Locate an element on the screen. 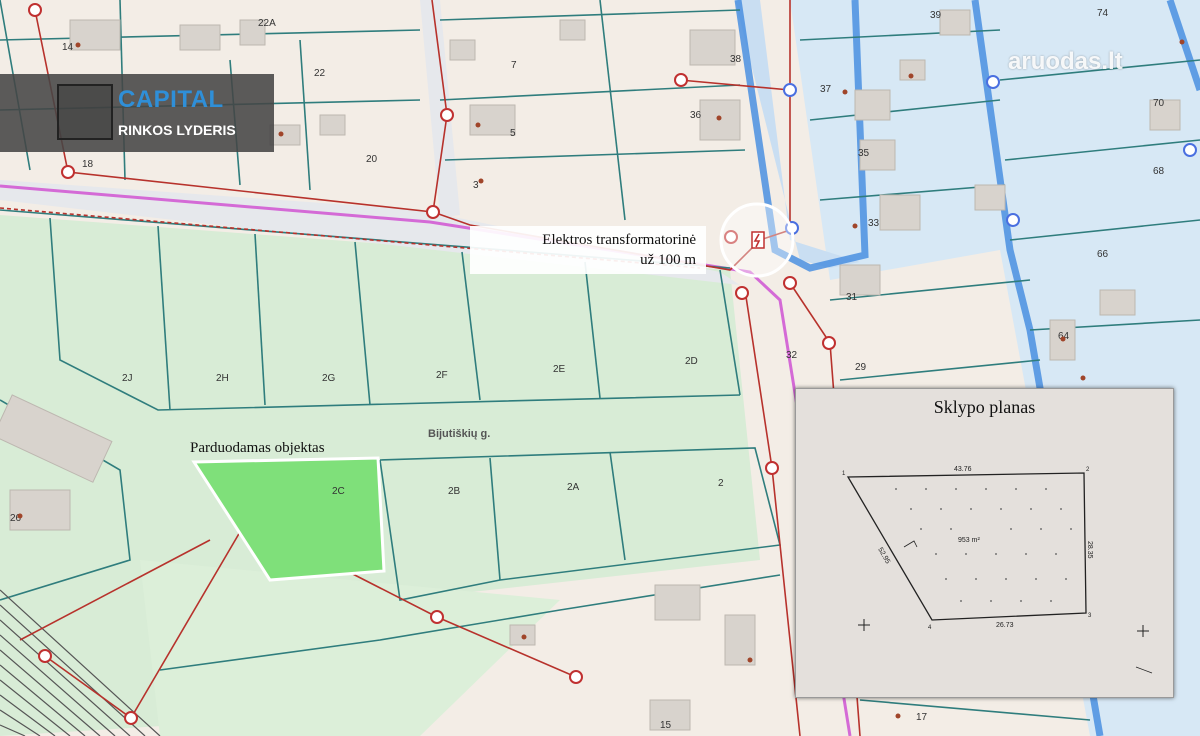  parcel-label: 2C is located at coordinates (338, 491).